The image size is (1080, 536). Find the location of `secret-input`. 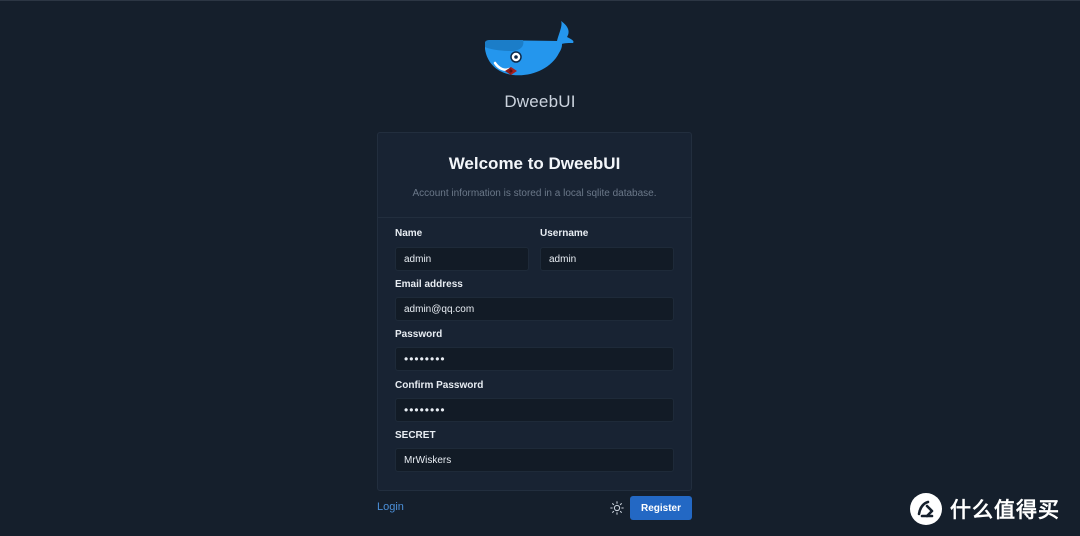

secret-input is located at coordinates (534, 460).